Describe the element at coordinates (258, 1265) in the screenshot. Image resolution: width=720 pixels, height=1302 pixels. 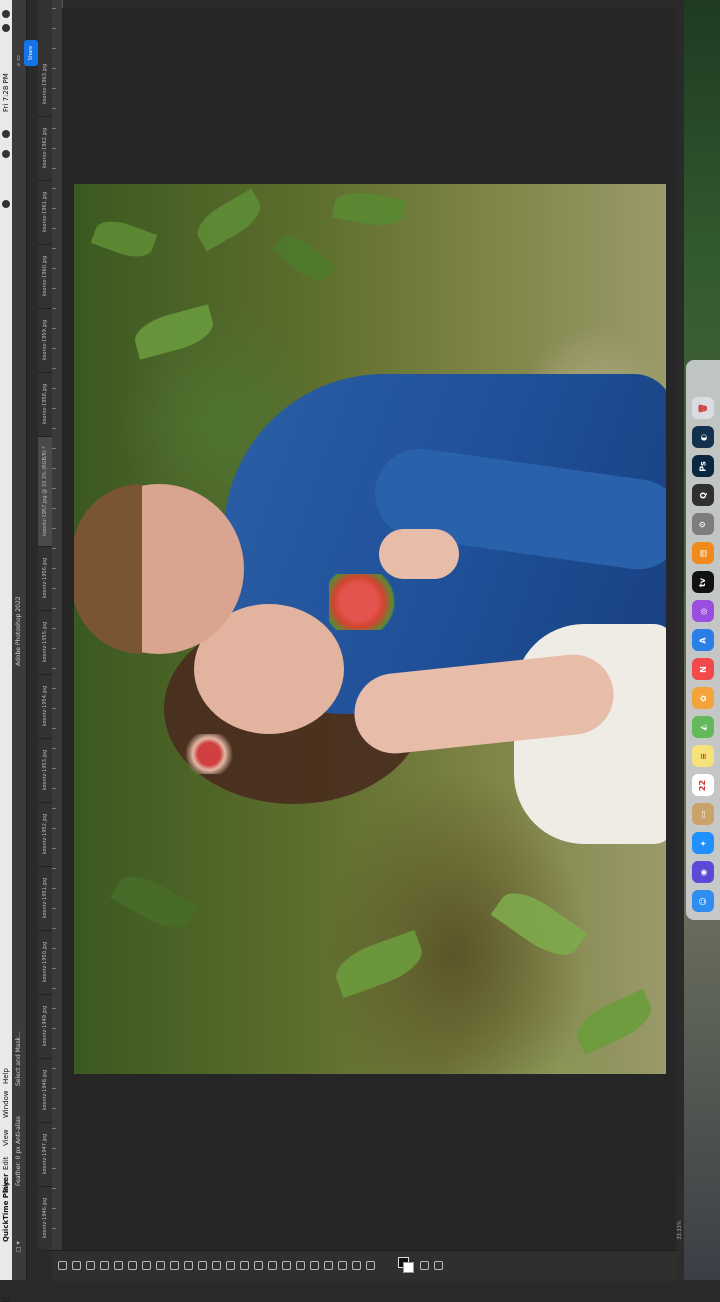
I see `dodge-tool-icon` at that location.